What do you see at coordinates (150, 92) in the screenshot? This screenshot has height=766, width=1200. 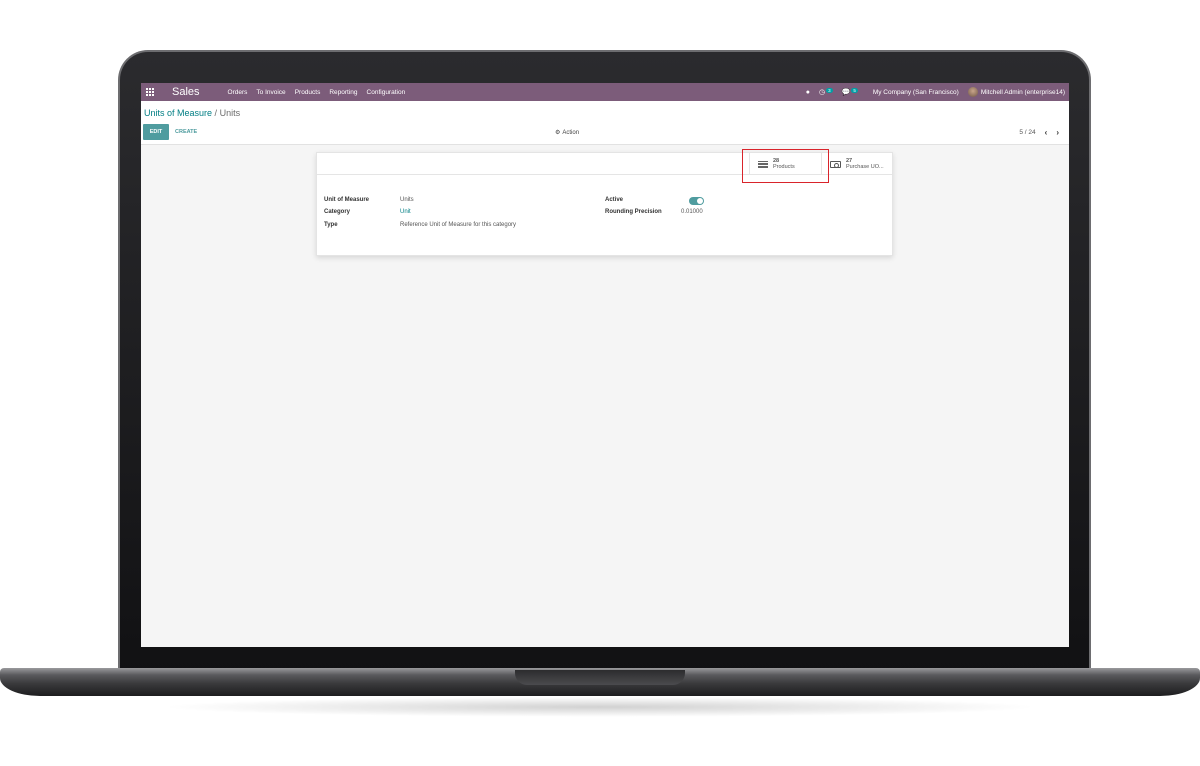 I see `apps-grid-icon` at bounding box center [150, 92].